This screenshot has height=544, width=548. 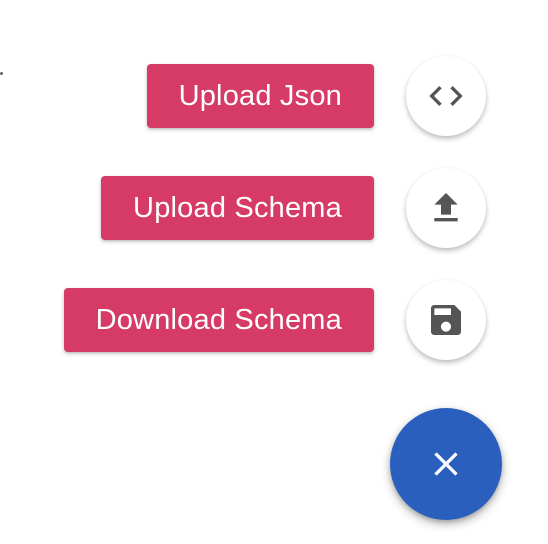 What do you see at coordinates (218, 320) in the screenshot?
I see `download-schema-label: Download Schema` at bounding box center [218, 320].